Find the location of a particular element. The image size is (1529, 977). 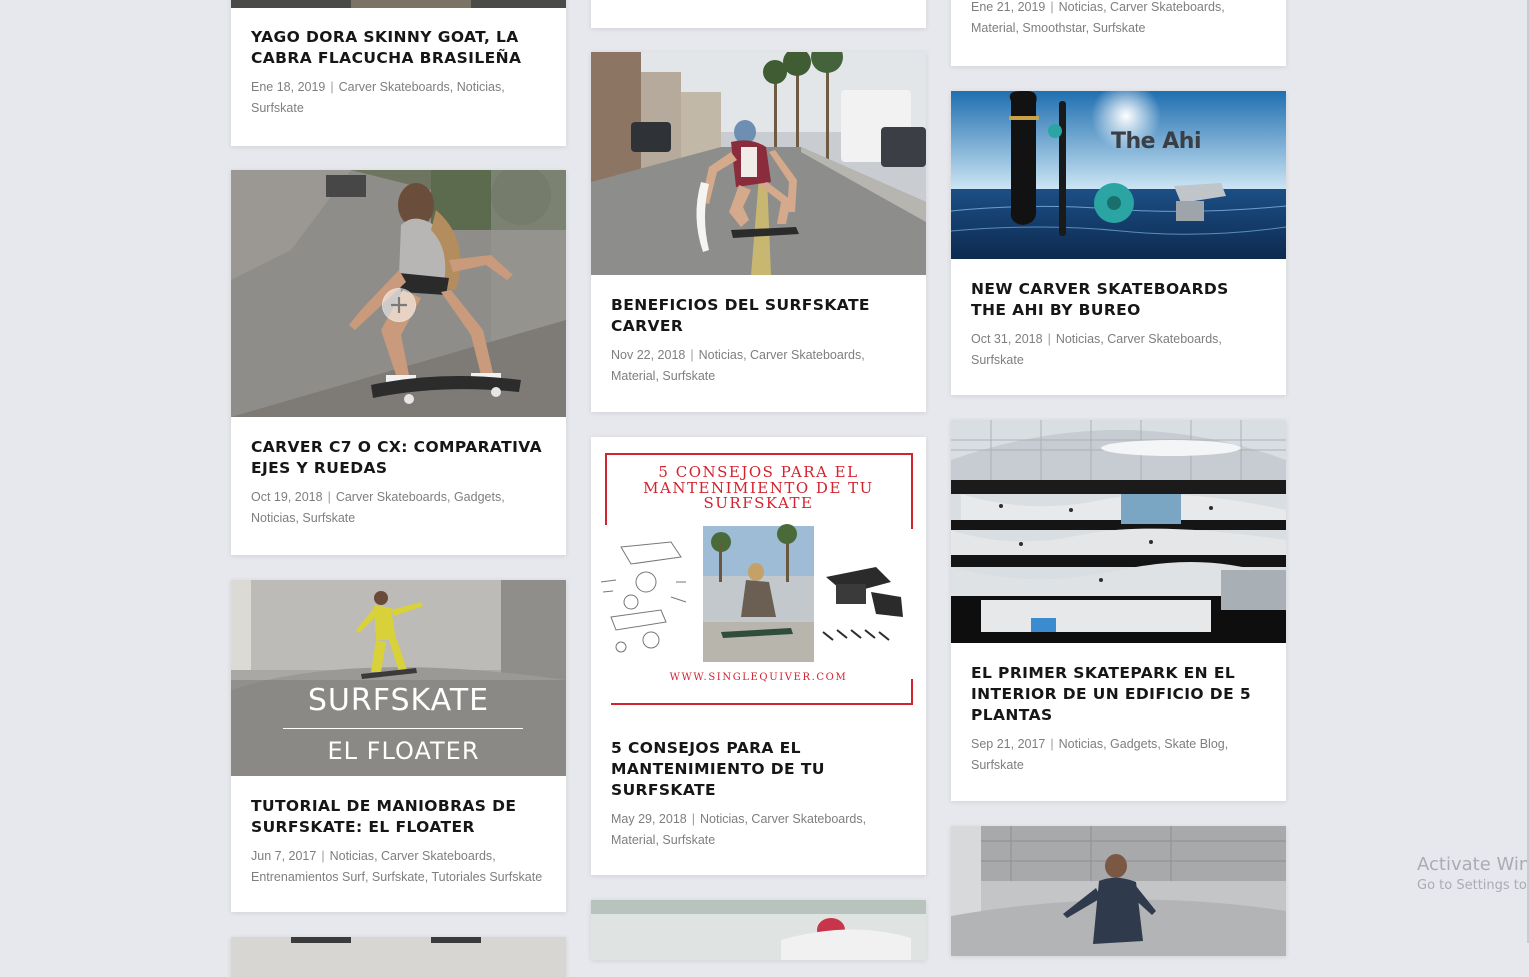

post-title: NEW CARVER SKATEBOARDS THE AHI BY BUREO is located at coordinates (1119, 300).